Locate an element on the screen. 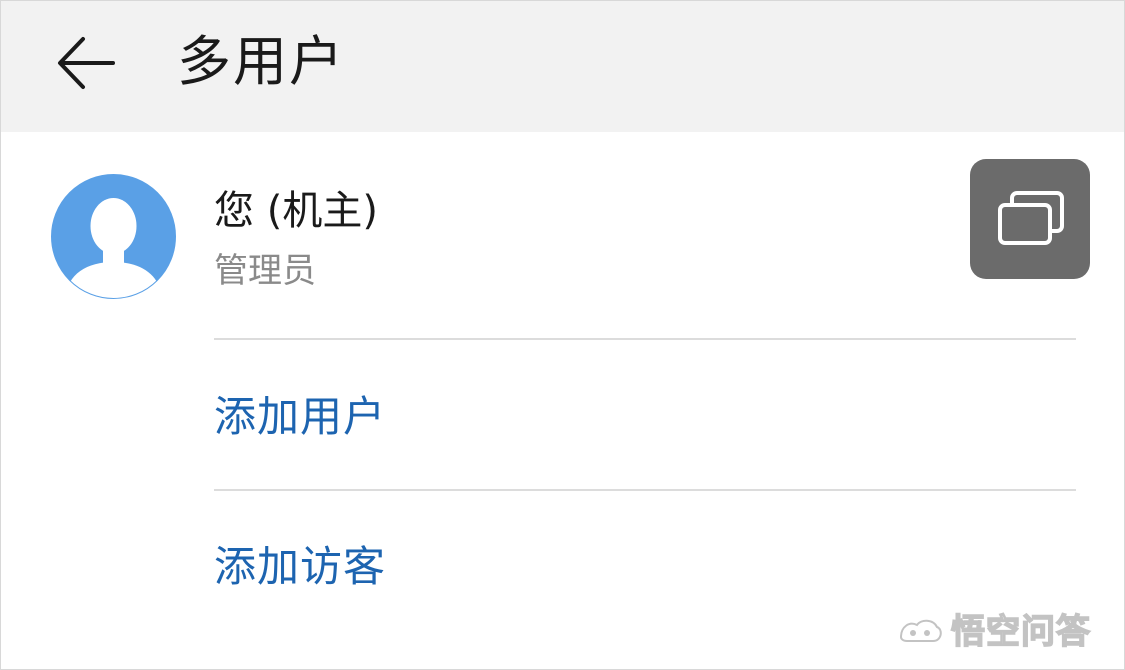  avatar is located at coordinates (113, 236).